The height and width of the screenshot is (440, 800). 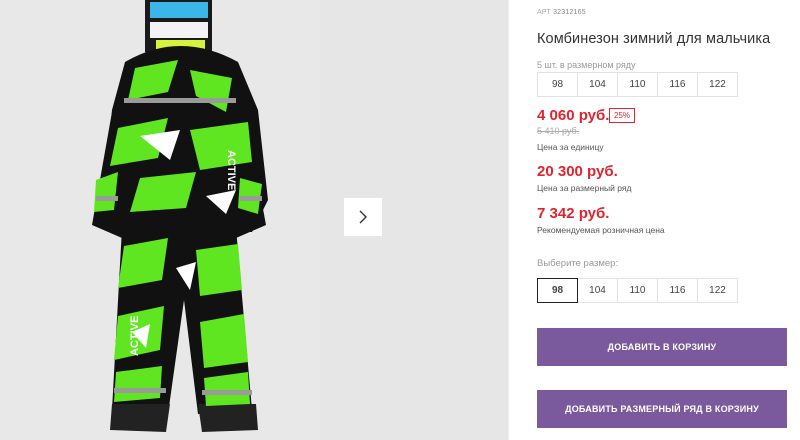 I want to click on size-row-cell: 98, so click(x=557, y=84).